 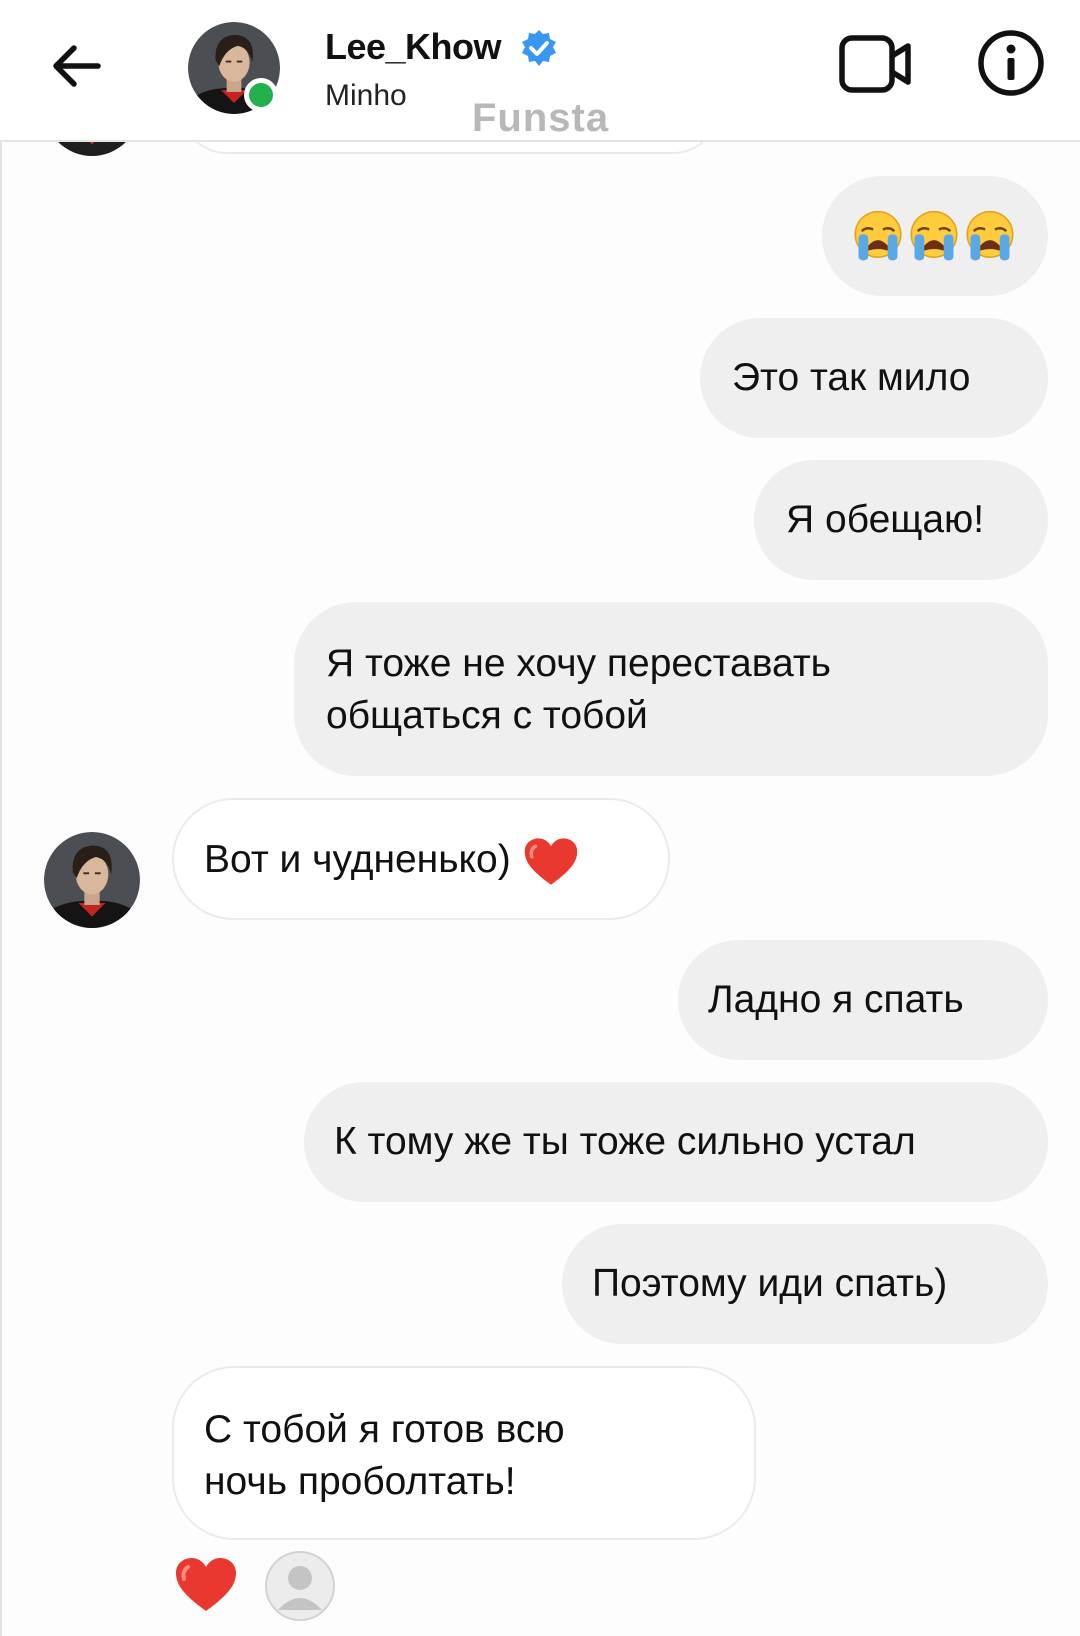 What do you see at coordinates (625, 1141) in the screenshot?
I see `message-text: К тому же ты тоже сильно устал` at bounding box center [625, 1141].